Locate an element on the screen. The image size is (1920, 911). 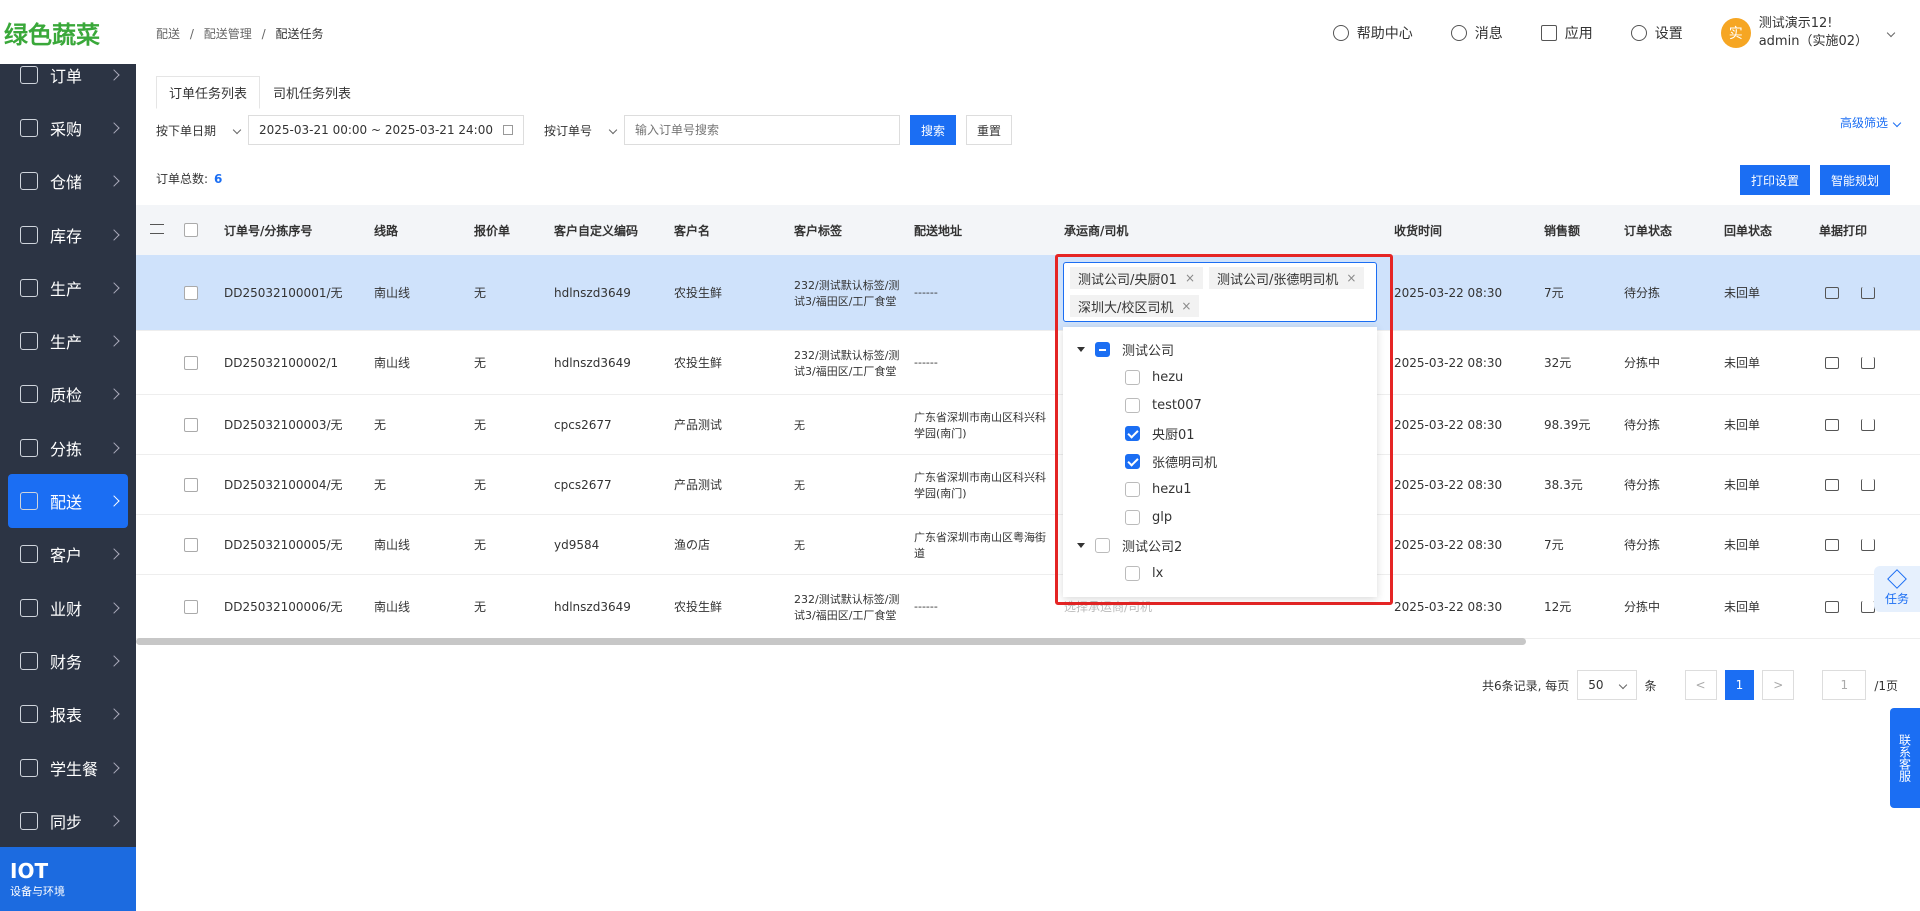
prev-page-button: < is located at coordinates (1700, 685).